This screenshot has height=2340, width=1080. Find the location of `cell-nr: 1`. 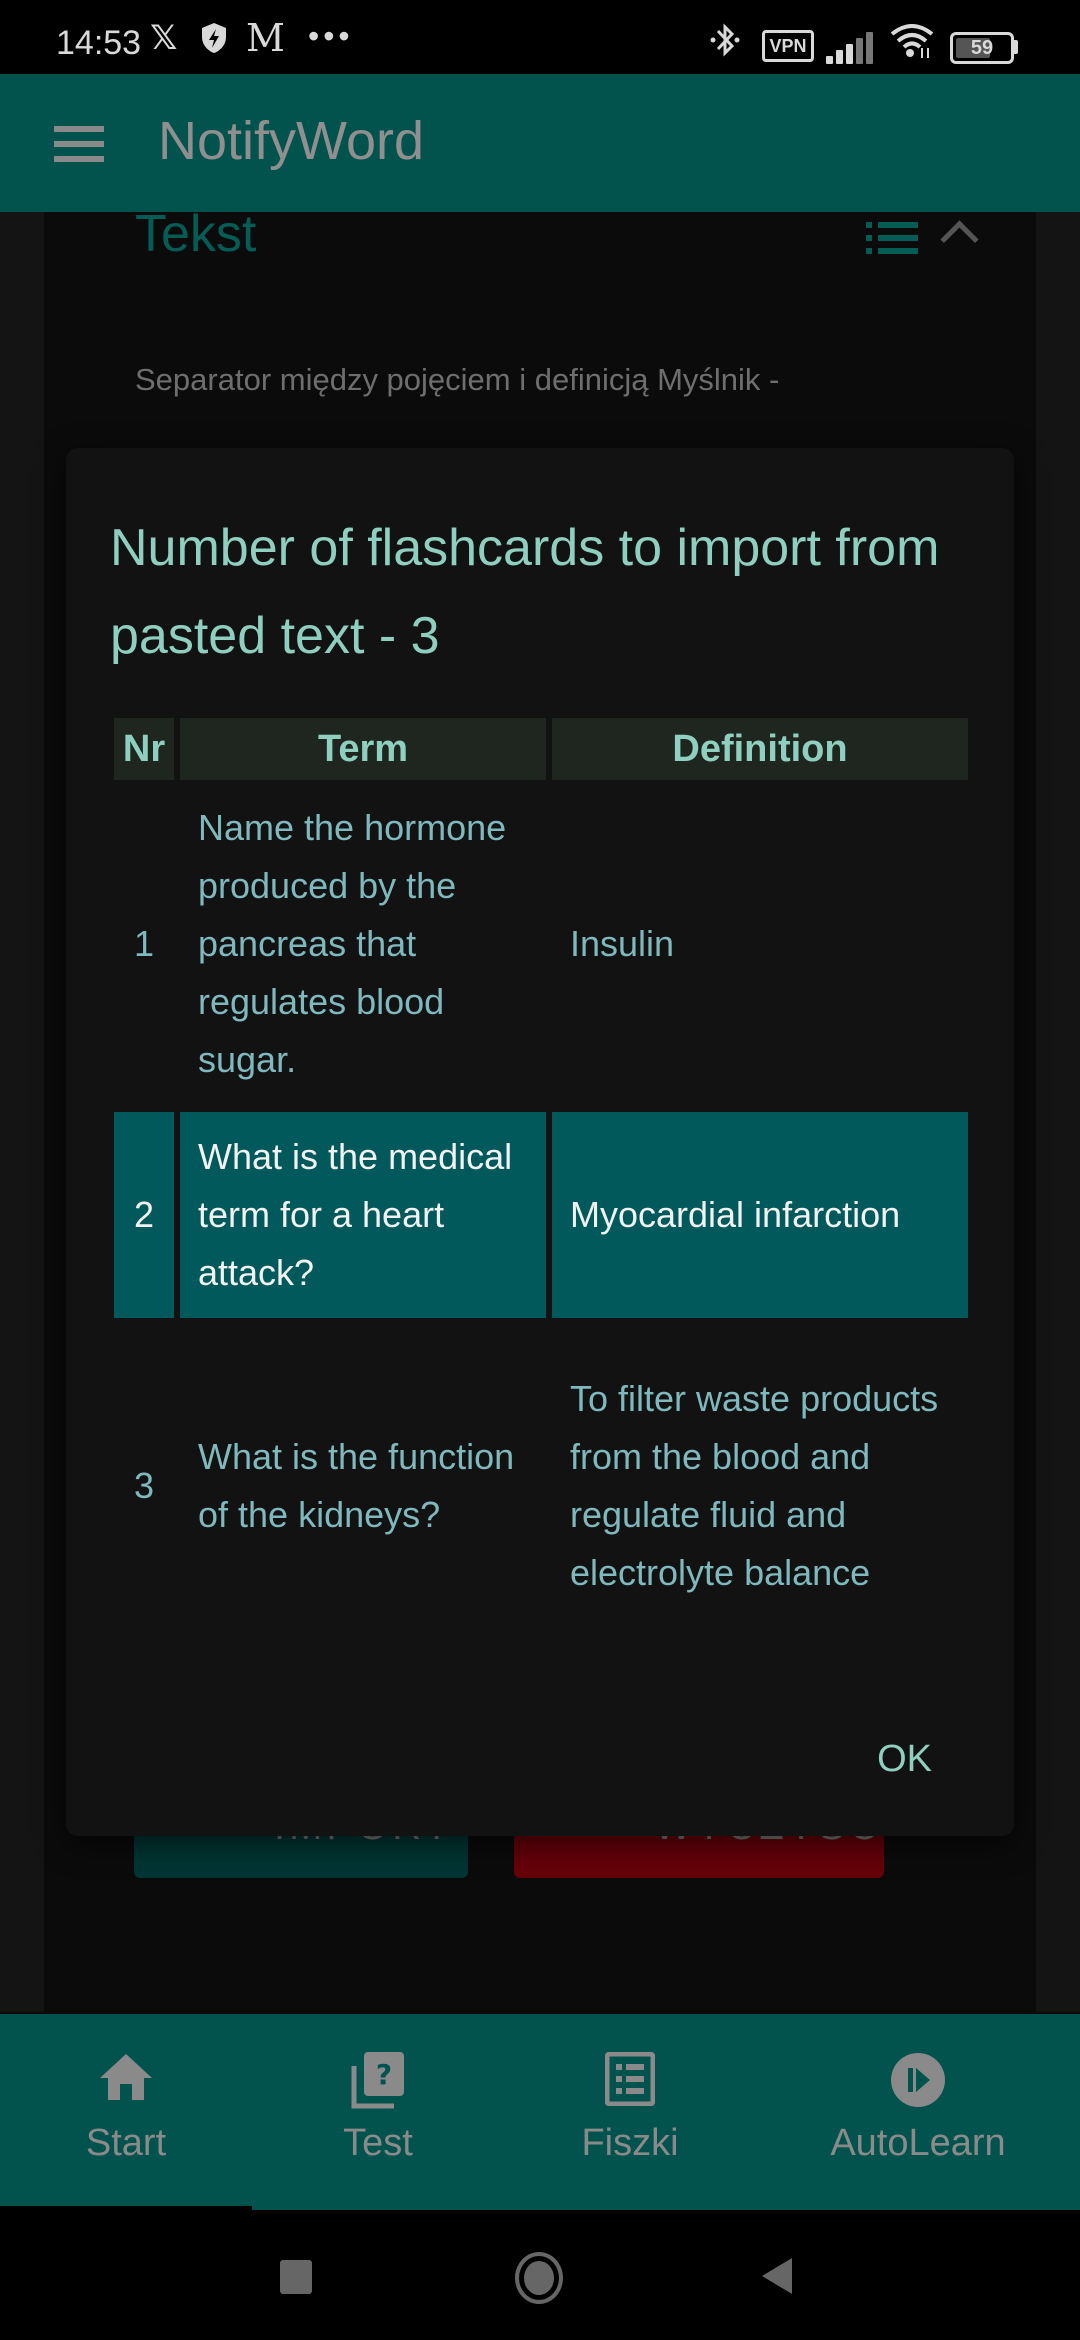

cell-nr: 1 is located at coordinates (144, 943).